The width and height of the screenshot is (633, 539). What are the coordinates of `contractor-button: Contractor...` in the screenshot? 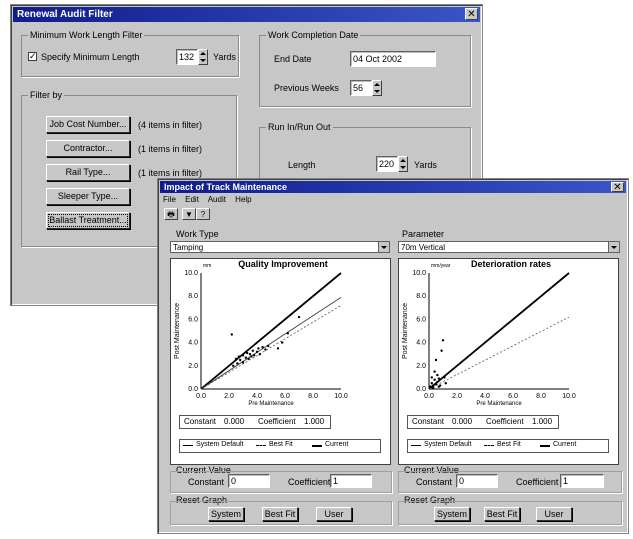 It's located at (88, 148).